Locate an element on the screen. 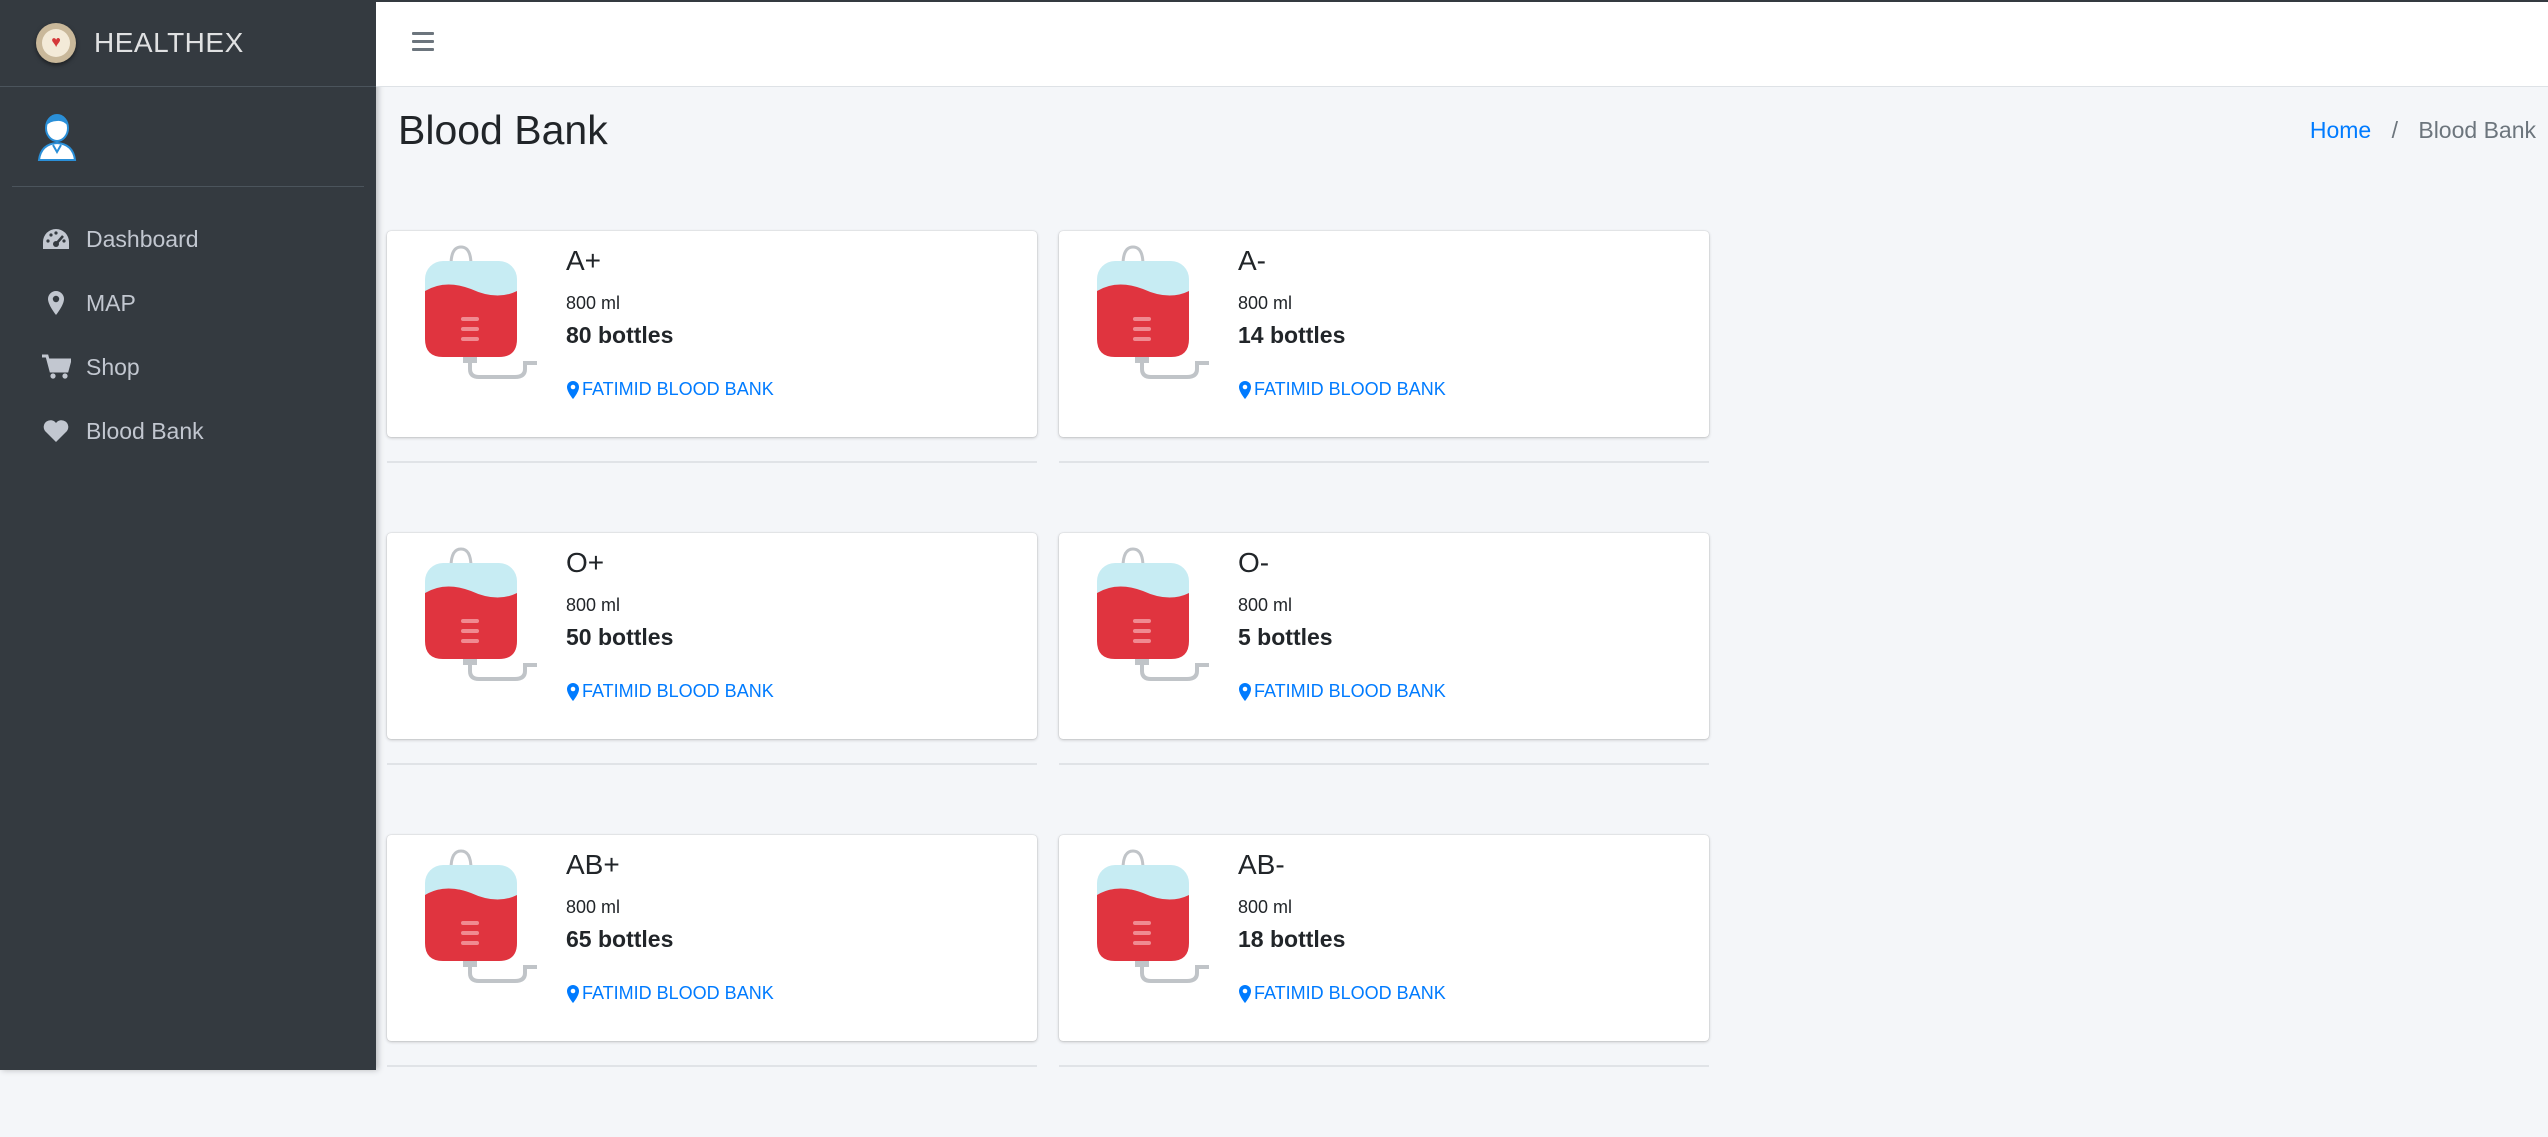  card-column: A- 800 ml 14 bottles FATIMID BLOOD BANK is located at coordinates (1384, 382).